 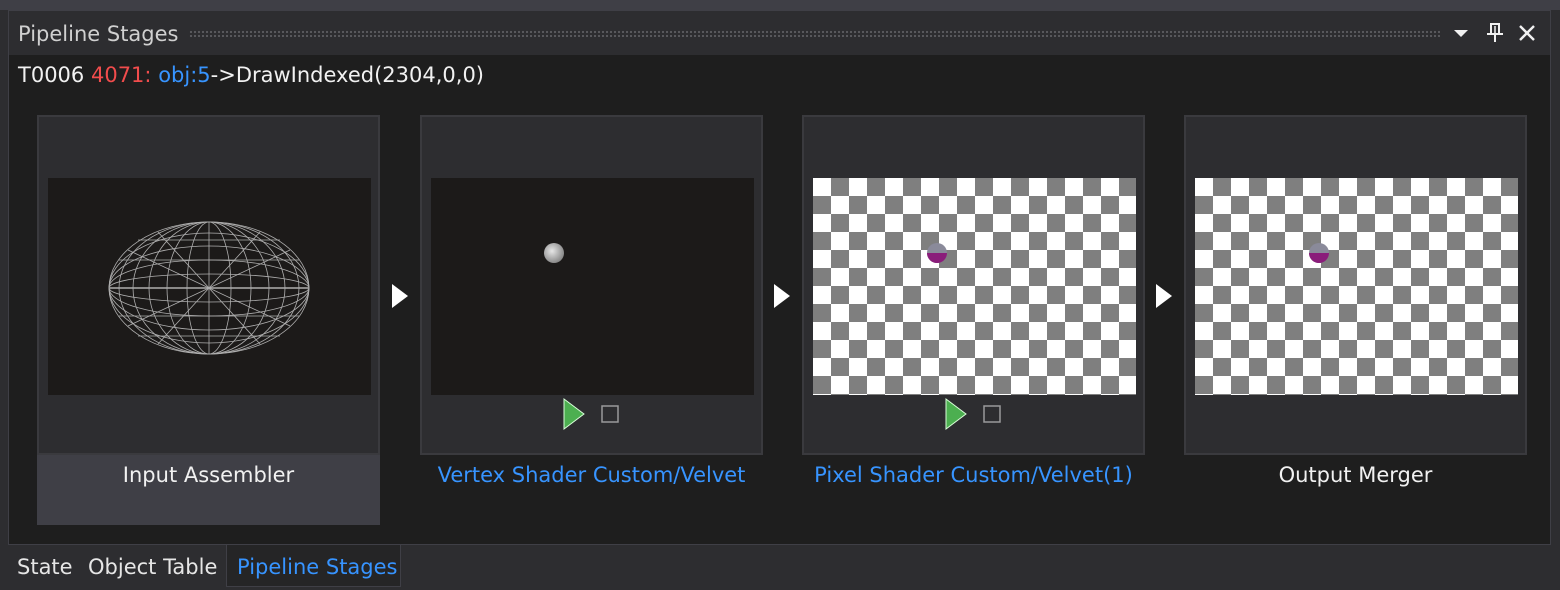 What do you see at coordinates (98, 34) in the screenshot?
I see `panel-title: Pipeline Stages` at bounding box center [98, 34].